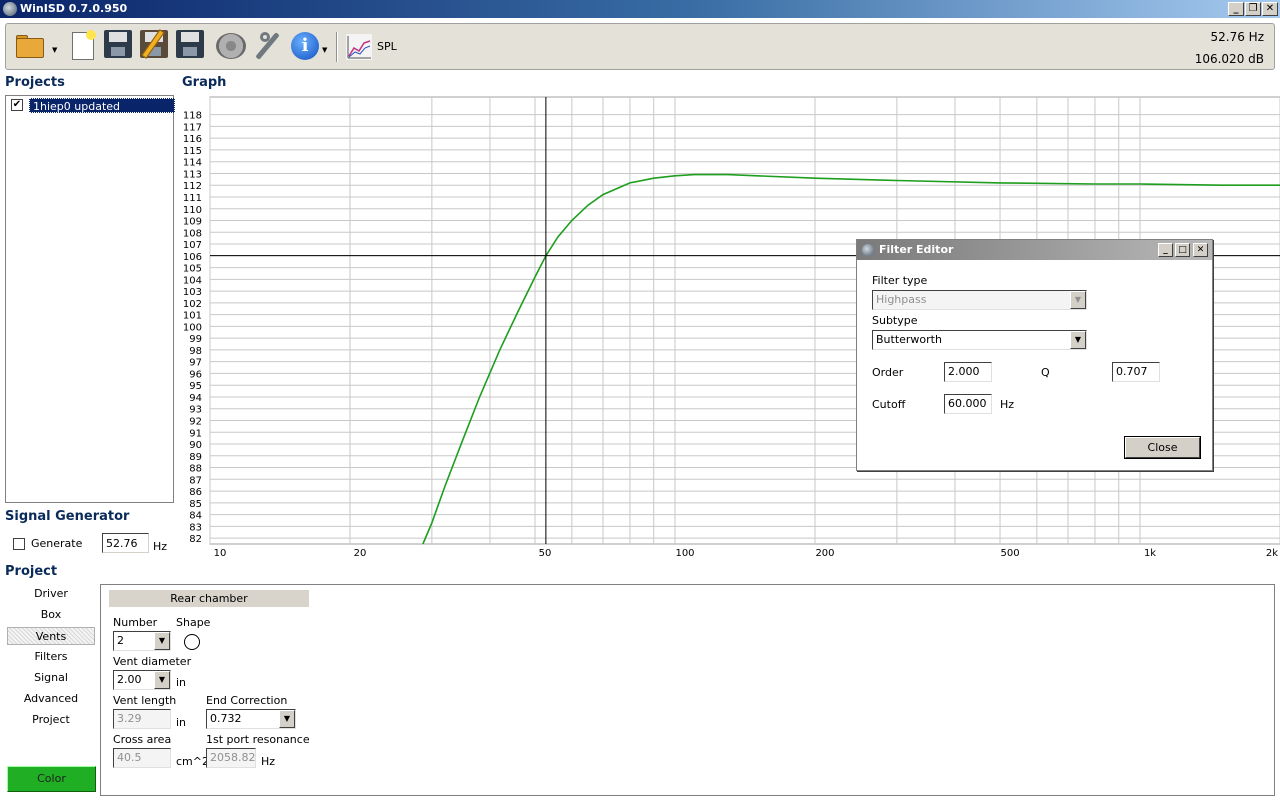  What do you see at coordinates (102, 105) in the screenshot?
I see `project-name: 1hiep0 updated` at bounding box center [102, 105].